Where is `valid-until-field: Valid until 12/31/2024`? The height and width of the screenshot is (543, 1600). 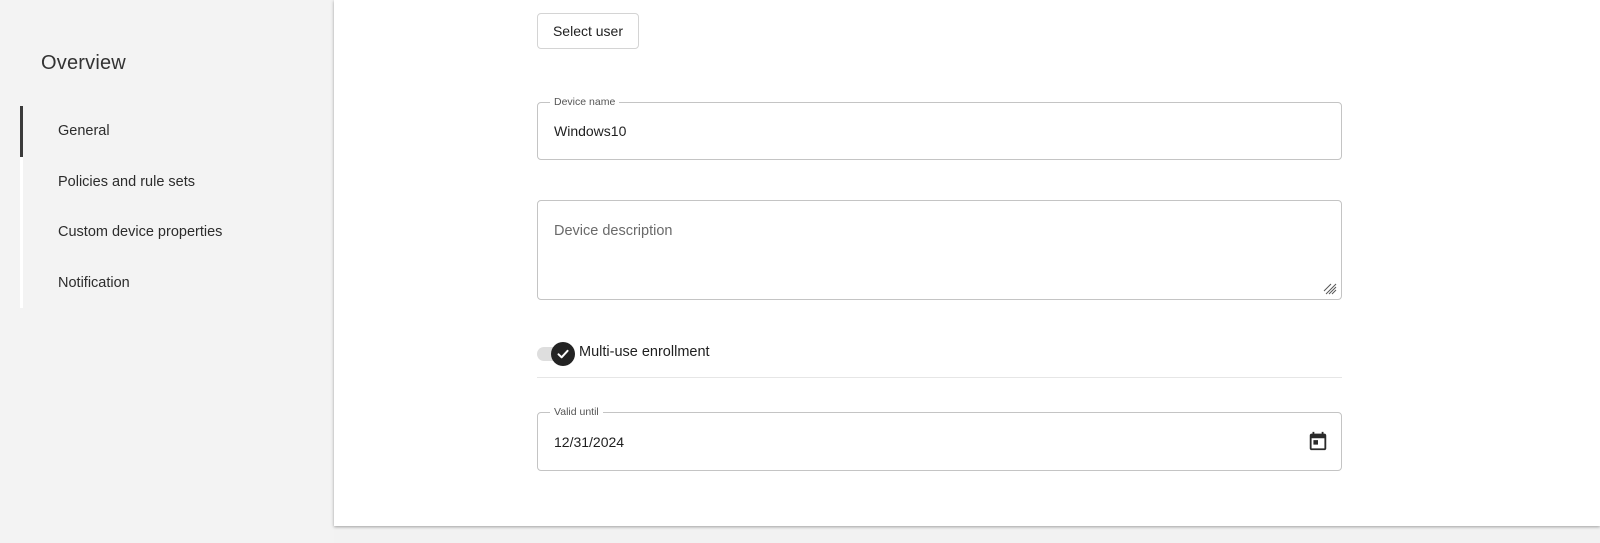
valid-until-field: Valid until 12/31/2024 is located at coordinates (939, 438).